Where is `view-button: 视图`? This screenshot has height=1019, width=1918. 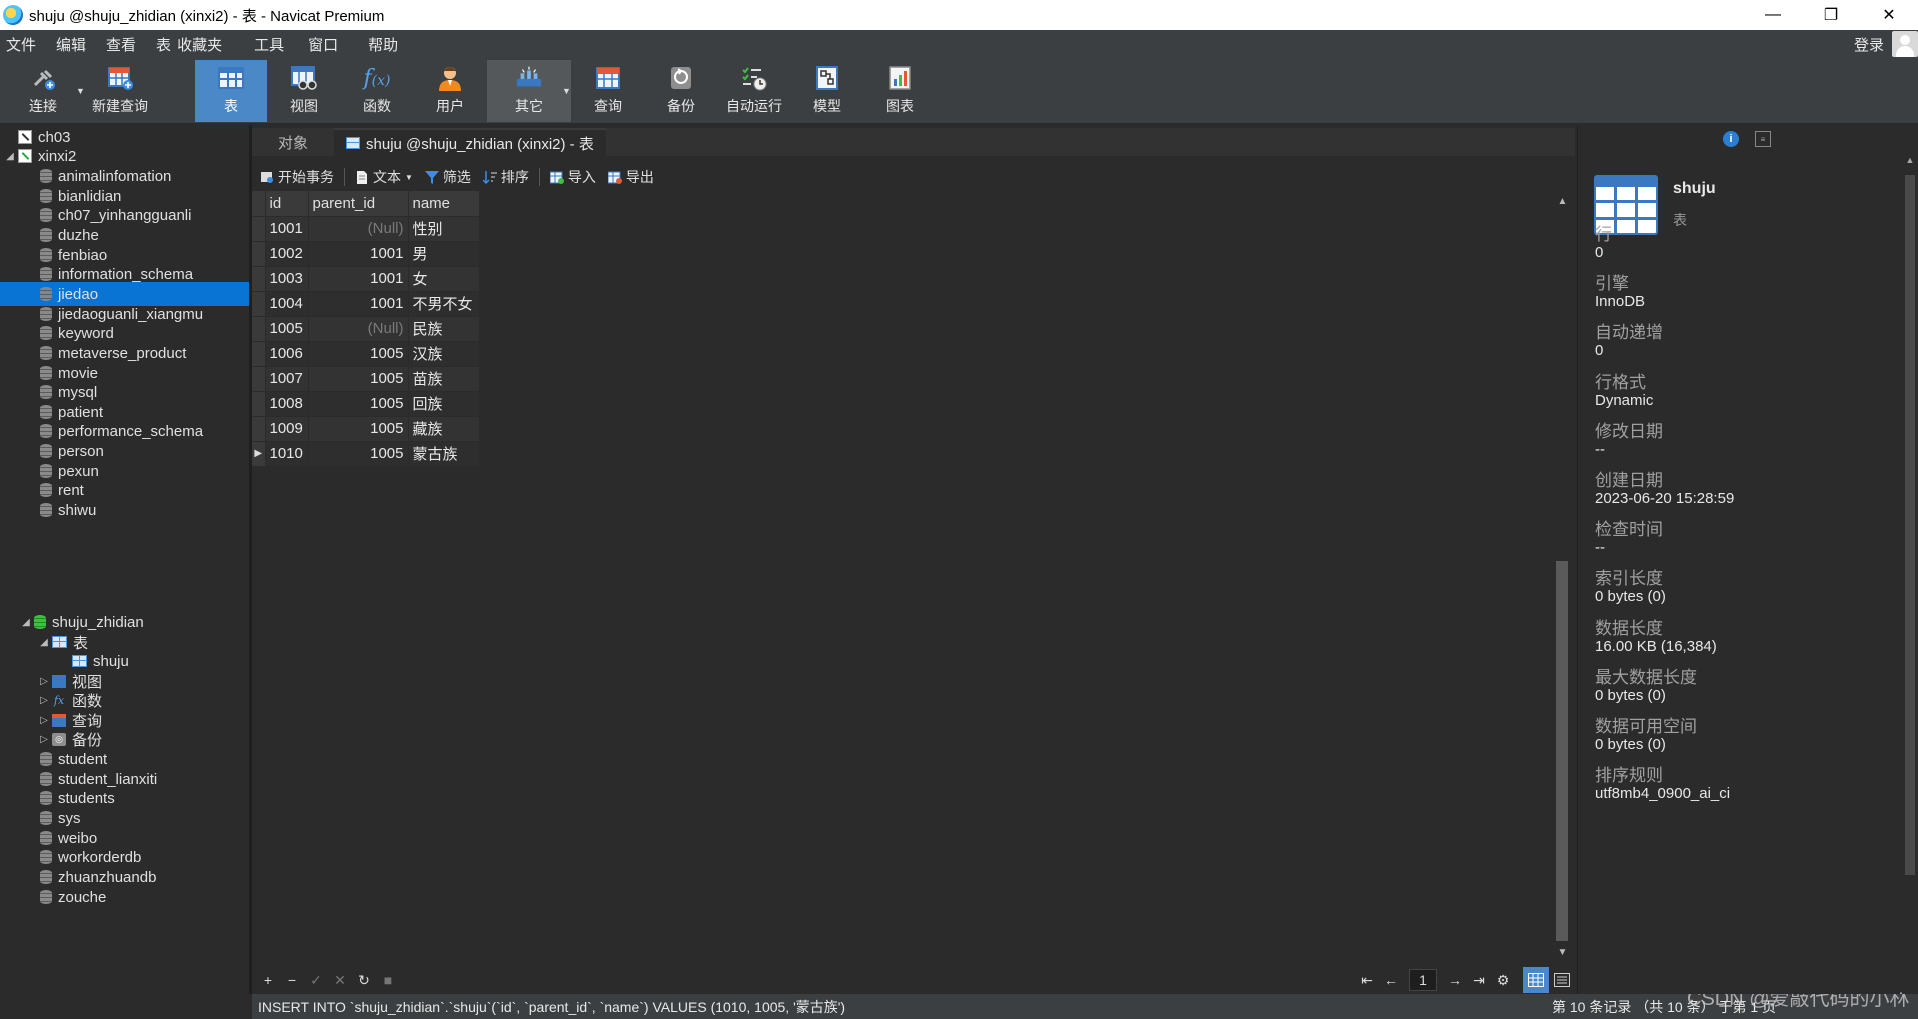 view-button: 视图 is located at coordinates (304, 91).